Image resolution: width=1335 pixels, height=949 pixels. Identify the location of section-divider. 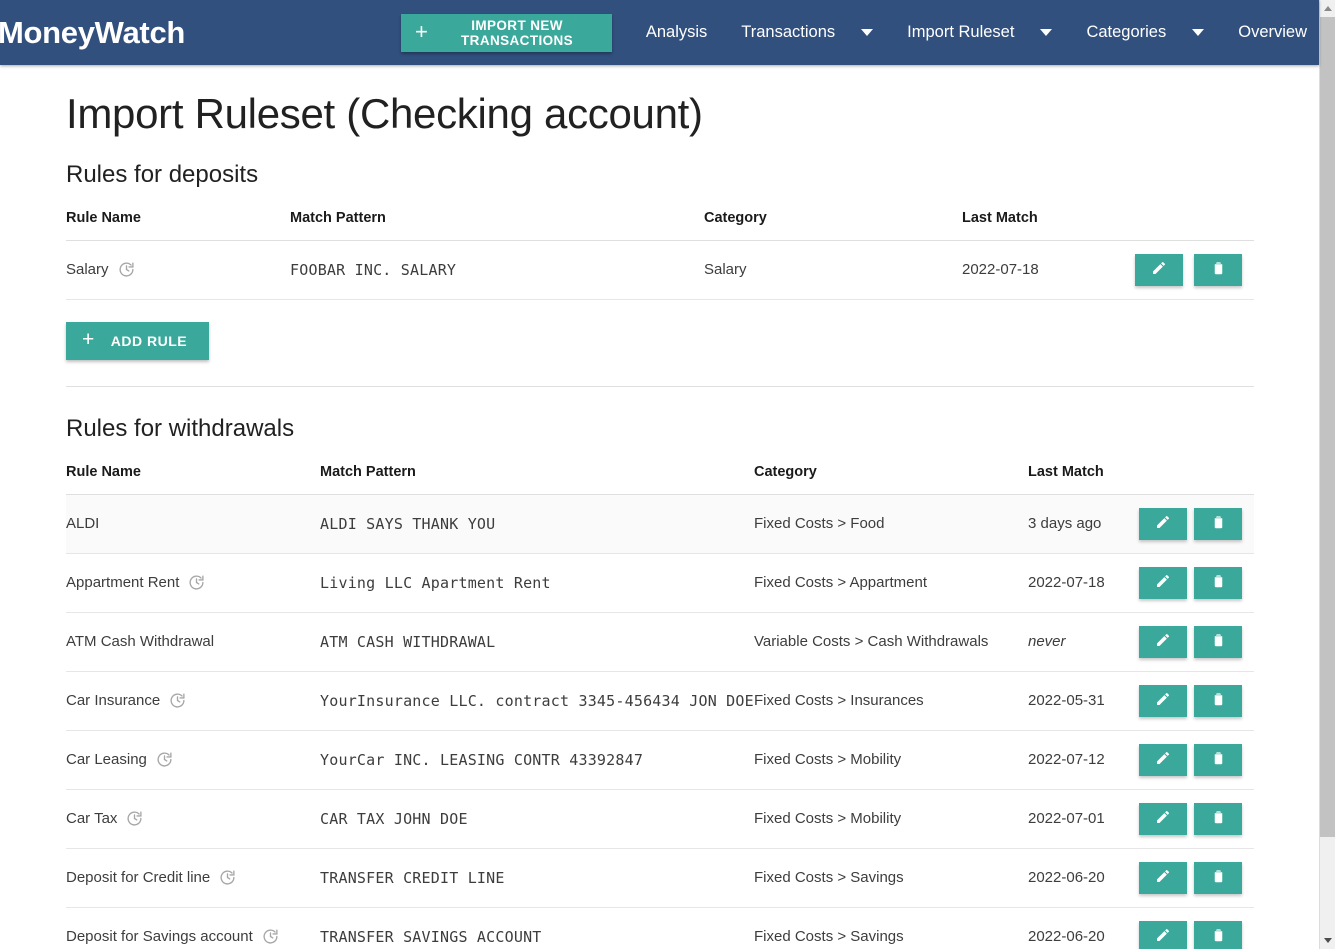
(660, 386).